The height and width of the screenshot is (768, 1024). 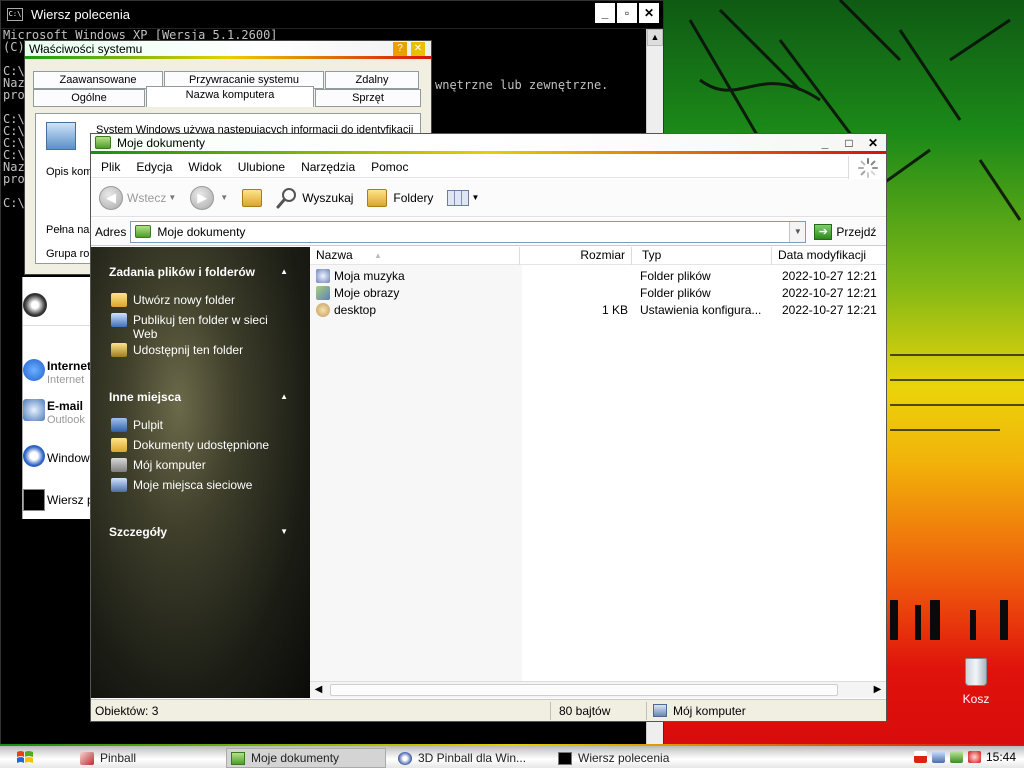 What do you see at coordinates (702, 256) in the screenshot?
I see `column-type: Typ` at bounding box center [702, 256].